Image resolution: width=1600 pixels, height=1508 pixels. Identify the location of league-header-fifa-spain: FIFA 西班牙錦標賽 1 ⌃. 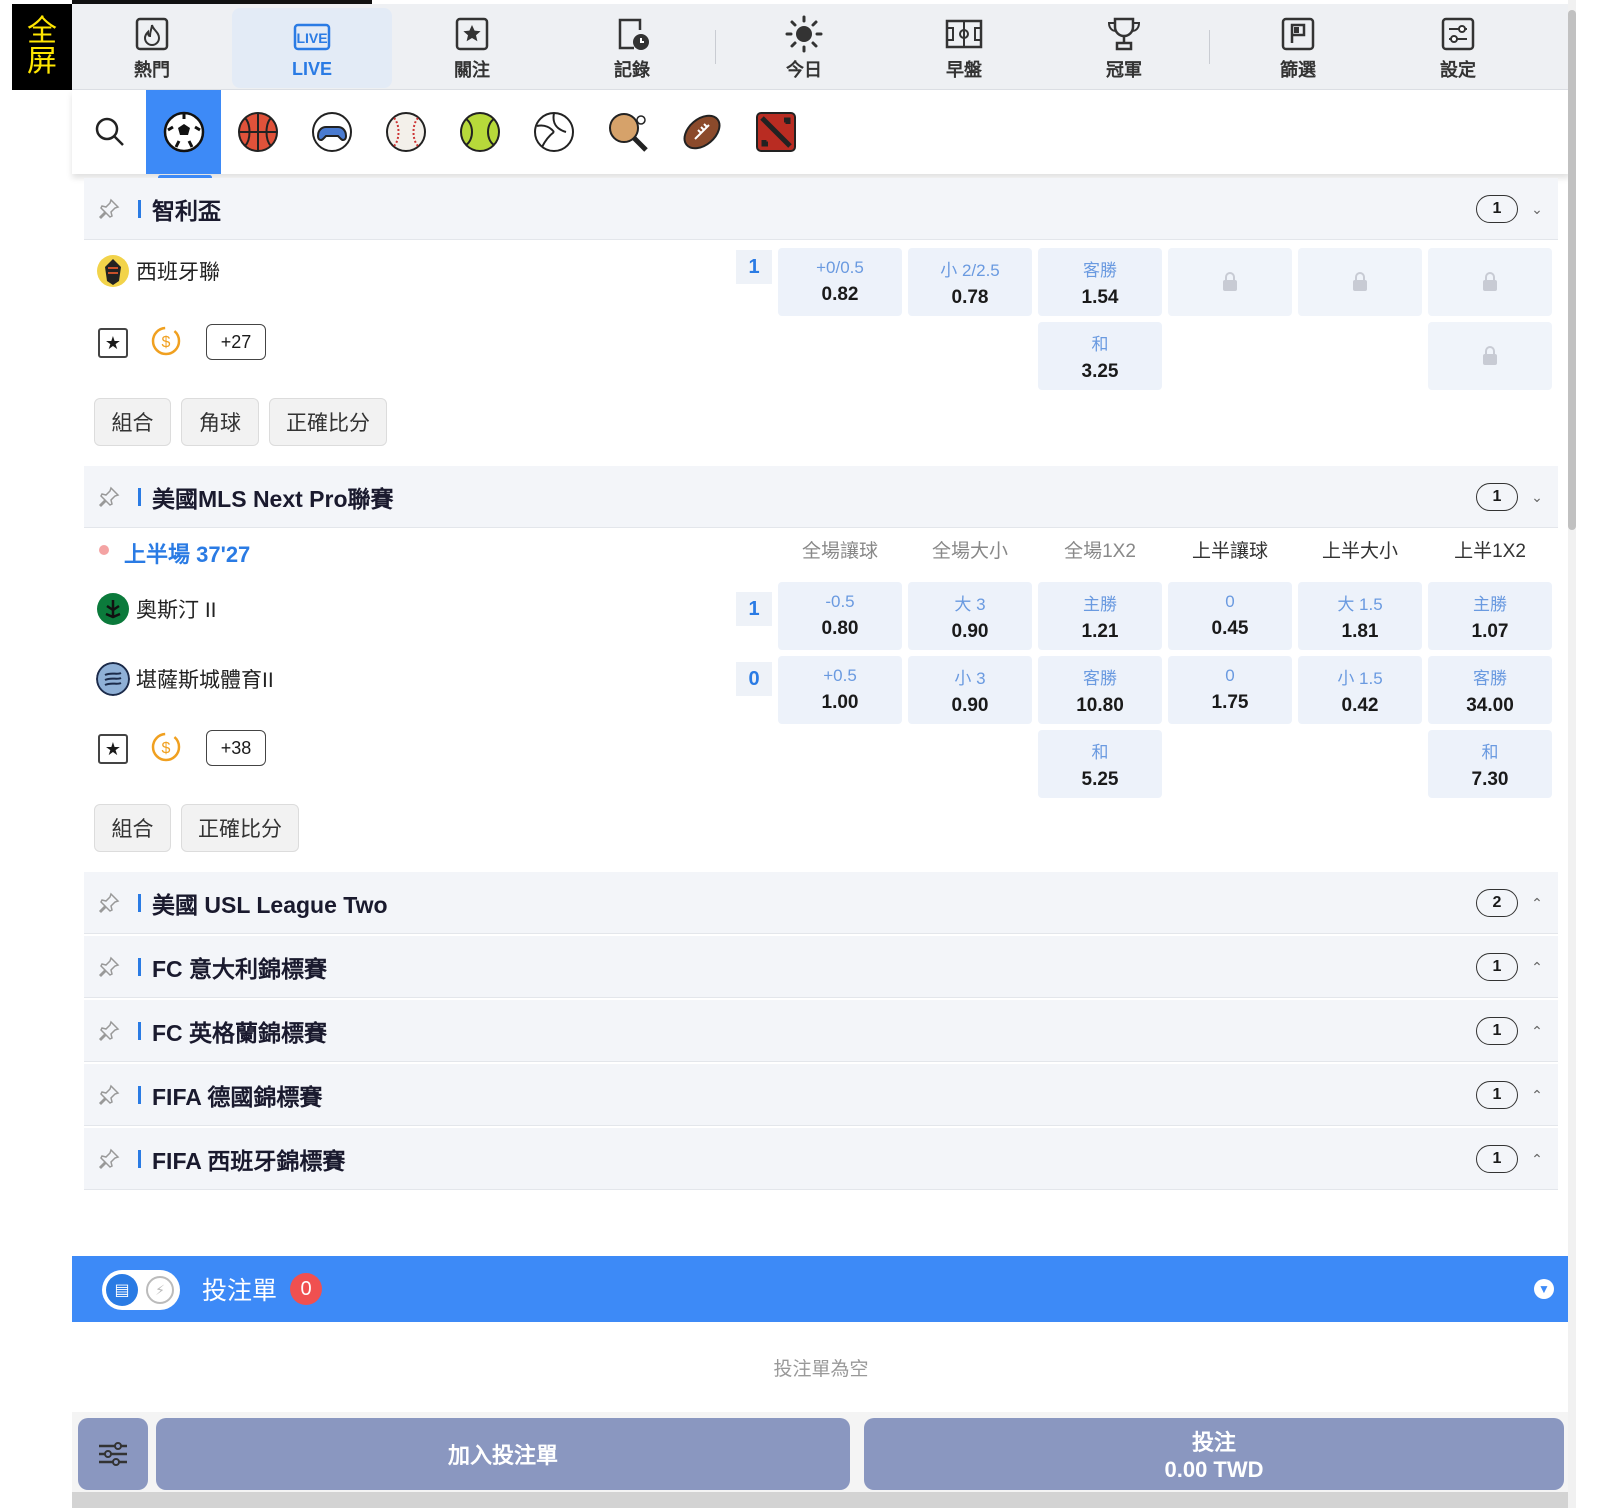
(821, 1159).